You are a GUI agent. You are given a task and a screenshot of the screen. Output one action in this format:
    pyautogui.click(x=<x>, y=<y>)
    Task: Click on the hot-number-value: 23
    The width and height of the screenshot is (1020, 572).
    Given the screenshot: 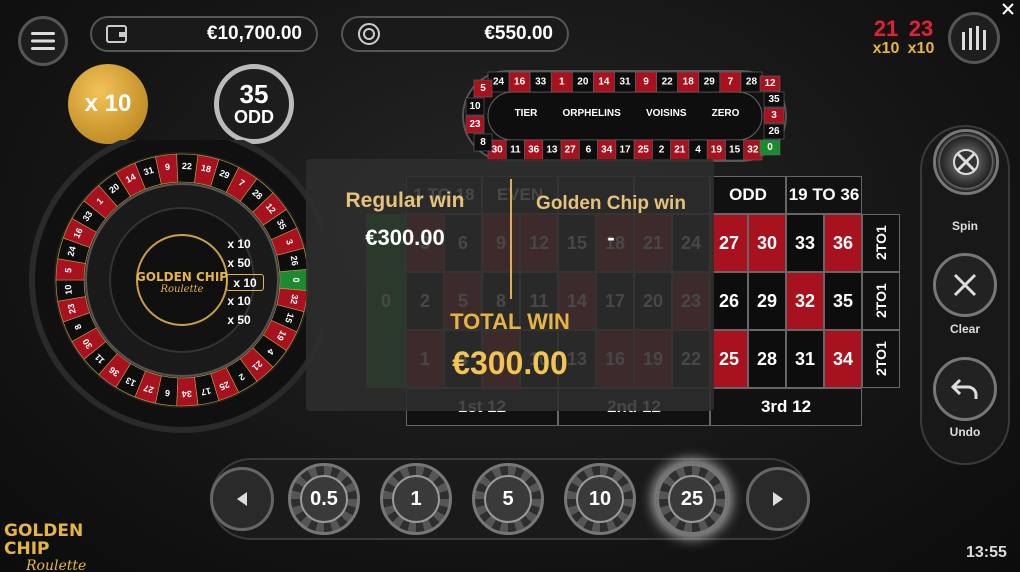 What is the action you would take?
    pyautogui.click(x=921, y=28)
    